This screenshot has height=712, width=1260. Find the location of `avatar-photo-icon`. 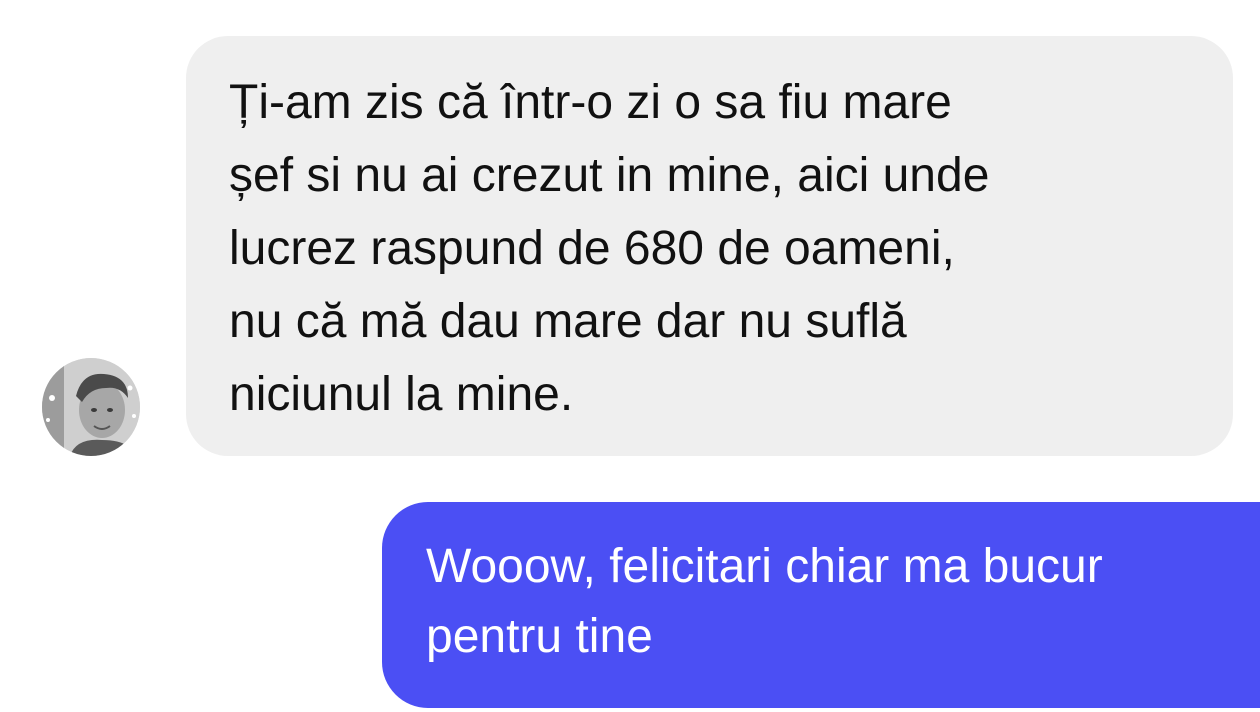

avatar-photo-icon is located at coordinates (91, 407).